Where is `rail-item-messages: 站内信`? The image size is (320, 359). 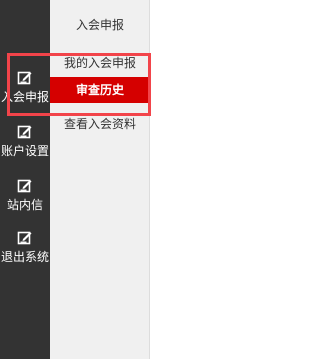
rail-item-messages: 站内信 is located at coordinates (25, 195).